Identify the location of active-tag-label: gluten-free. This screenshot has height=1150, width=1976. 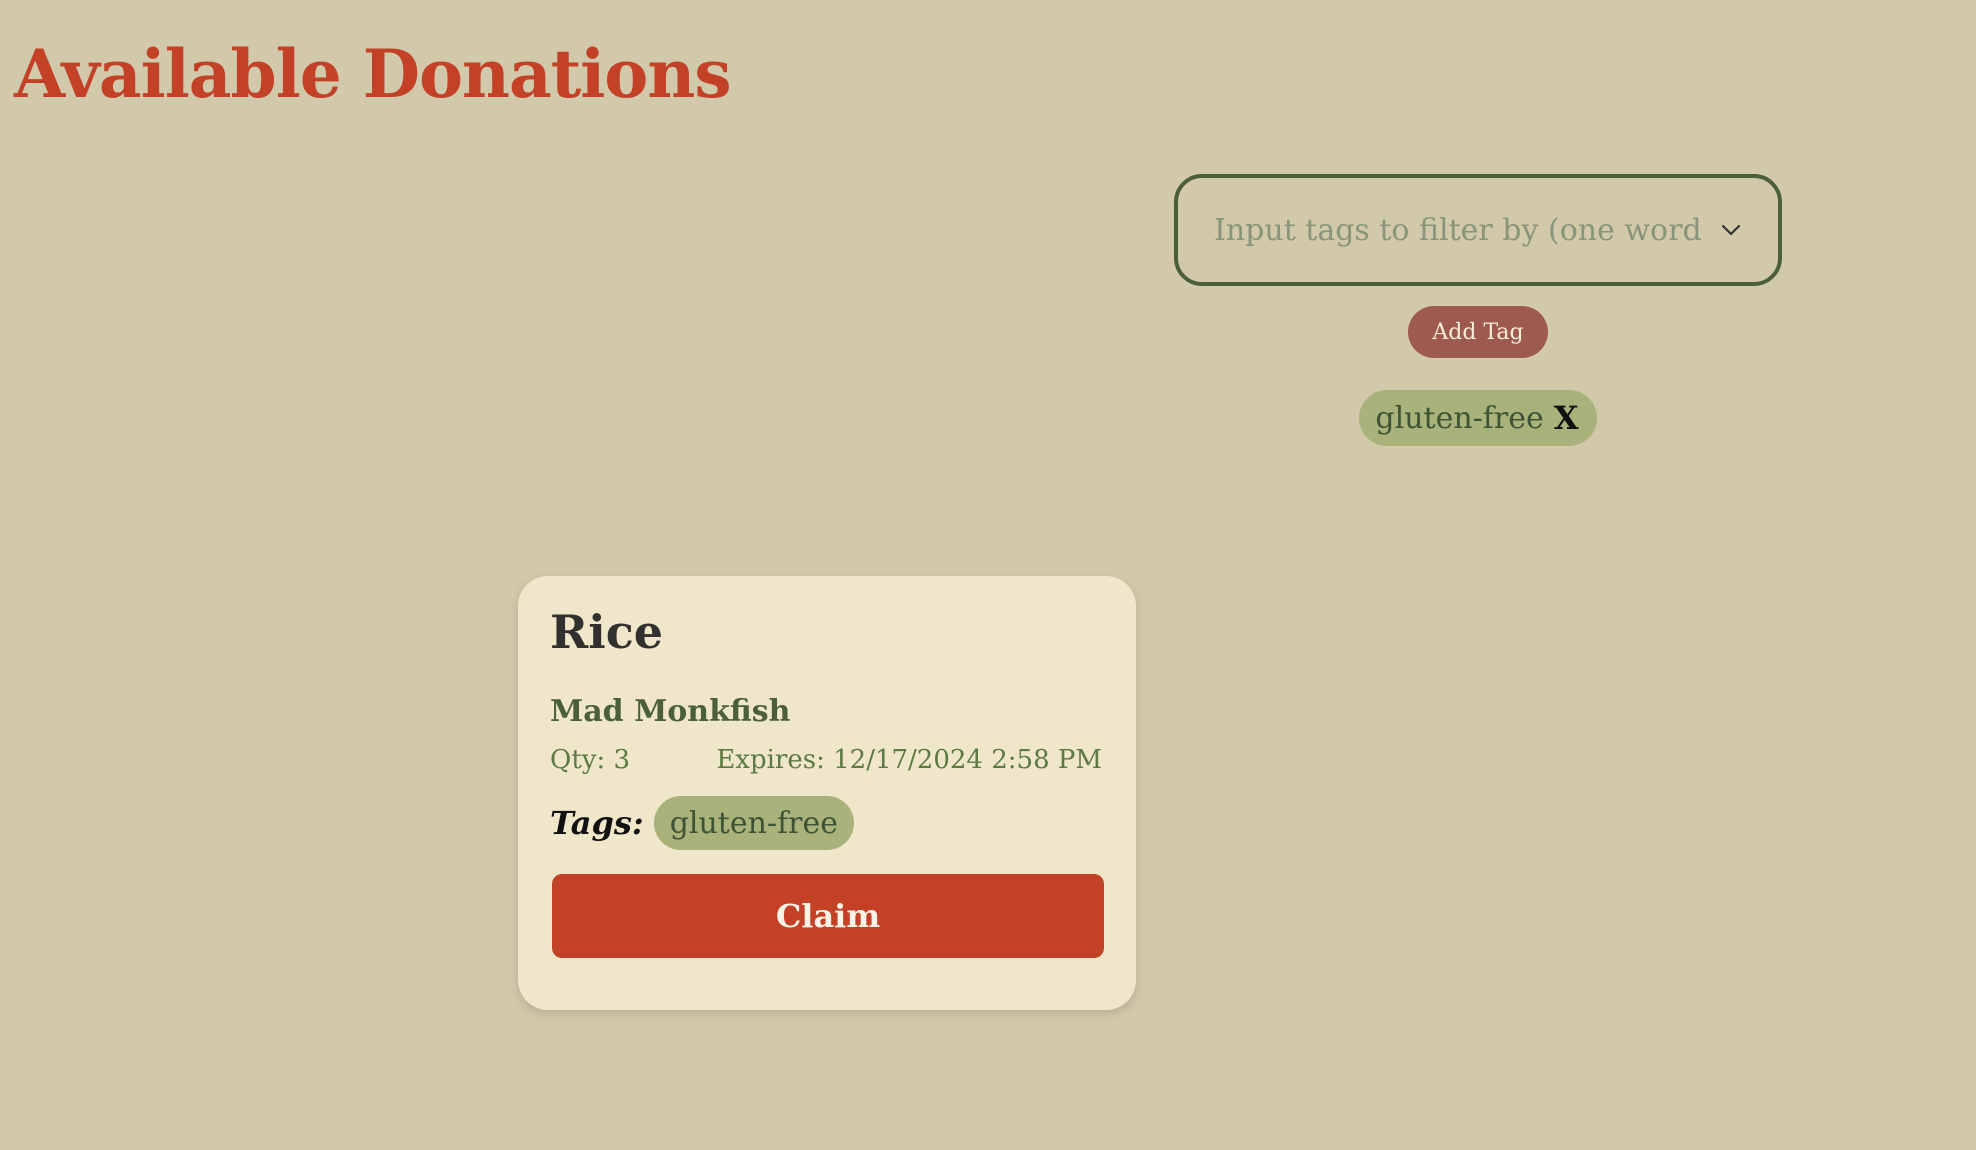
(1459, 418).